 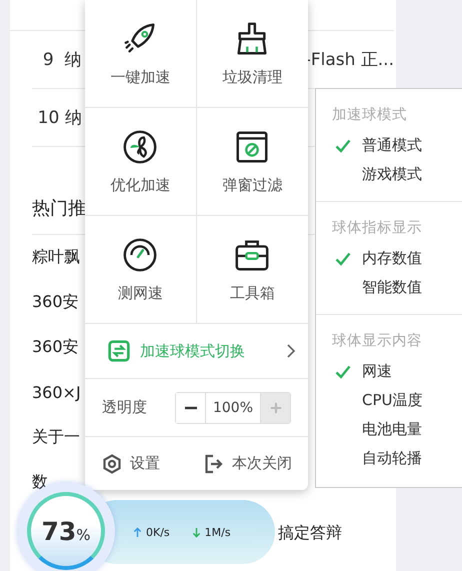 I want to click on gauge-tile: 测网速, so click(x=140, y=269).